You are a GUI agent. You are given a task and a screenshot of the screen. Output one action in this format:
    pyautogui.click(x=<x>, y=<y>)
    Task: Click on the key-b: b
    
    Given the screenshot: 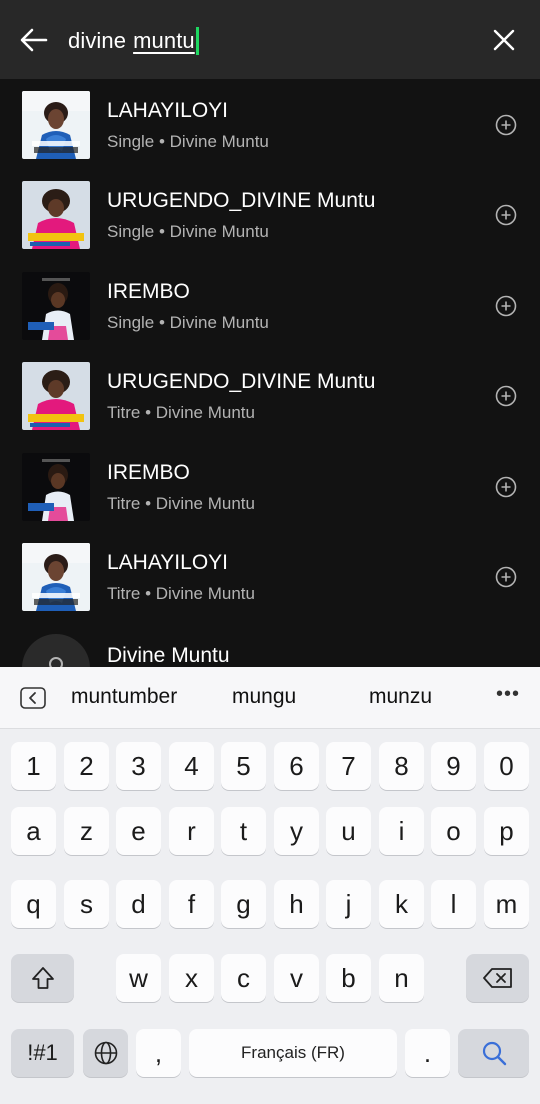 What is the action you would take?
    pyautogui.click(x=348, y=978)
    